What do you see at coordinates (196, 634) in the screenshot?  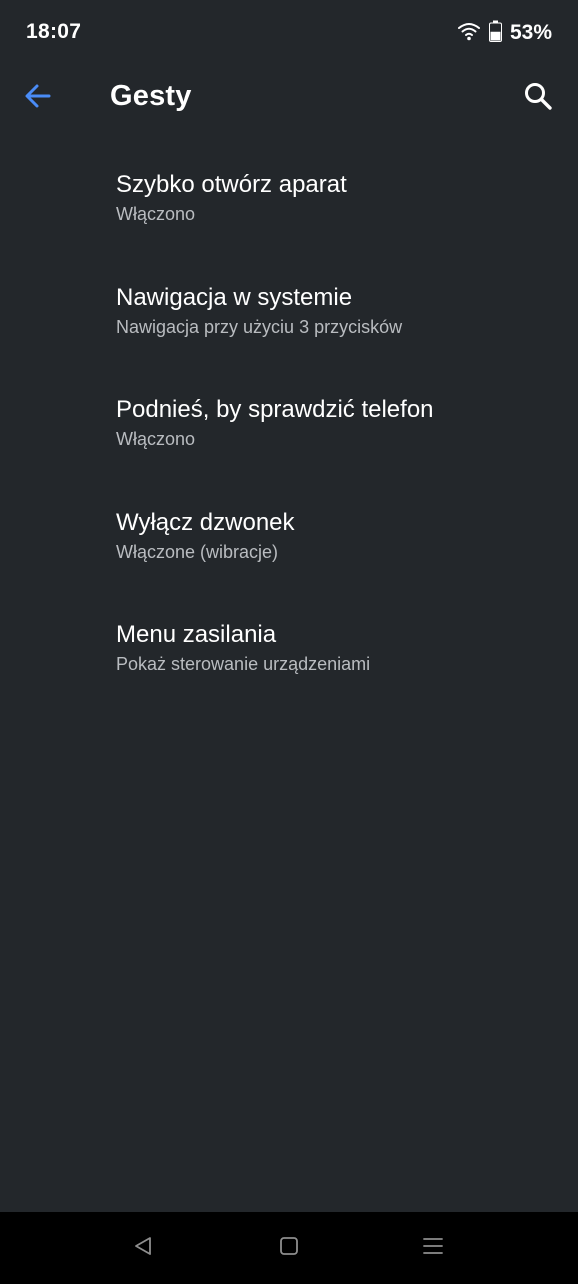 I see `setting-title: Menu zasilania` at bounding box center [196, 634].